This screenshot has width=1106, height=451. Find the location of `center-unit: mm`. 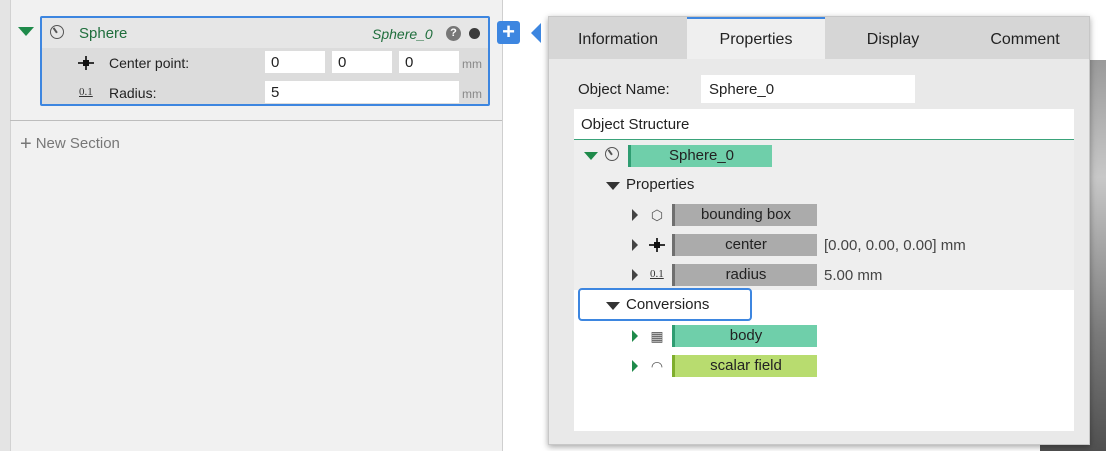

center-unit: mm is located at coordinates (472, 64).